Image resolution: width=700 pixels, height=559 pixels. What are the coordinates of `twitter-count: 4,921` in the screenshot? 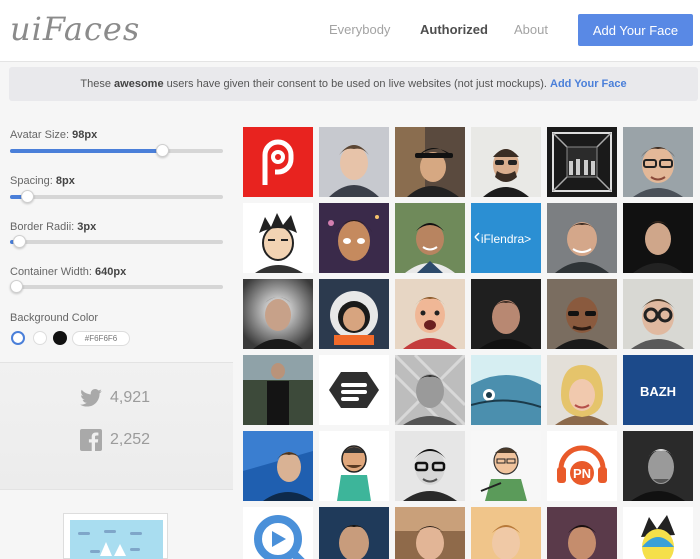 It's located at (130, 398).